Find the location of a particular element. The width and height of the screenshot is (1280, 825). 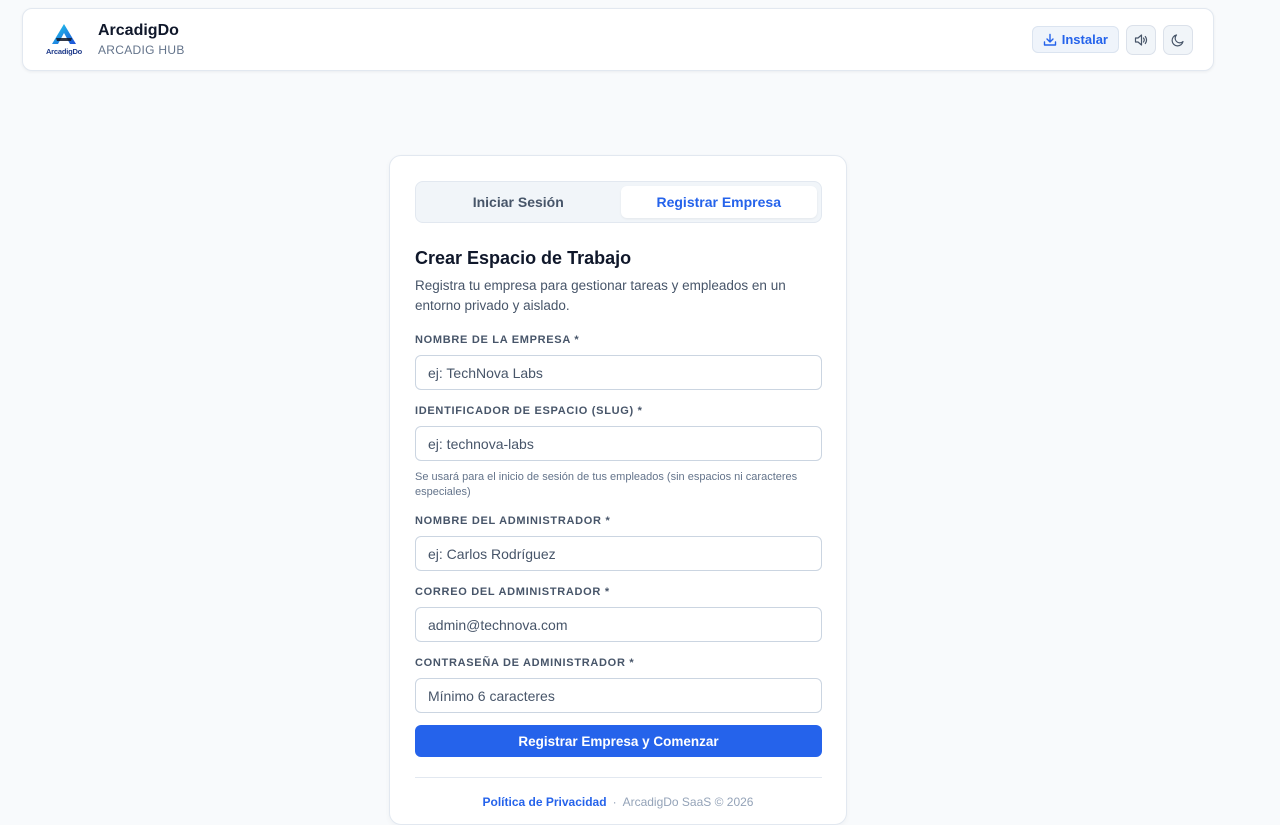

copyright-text: ArcadigDo SaaS © 2026 is located at coordinates (688, 802).